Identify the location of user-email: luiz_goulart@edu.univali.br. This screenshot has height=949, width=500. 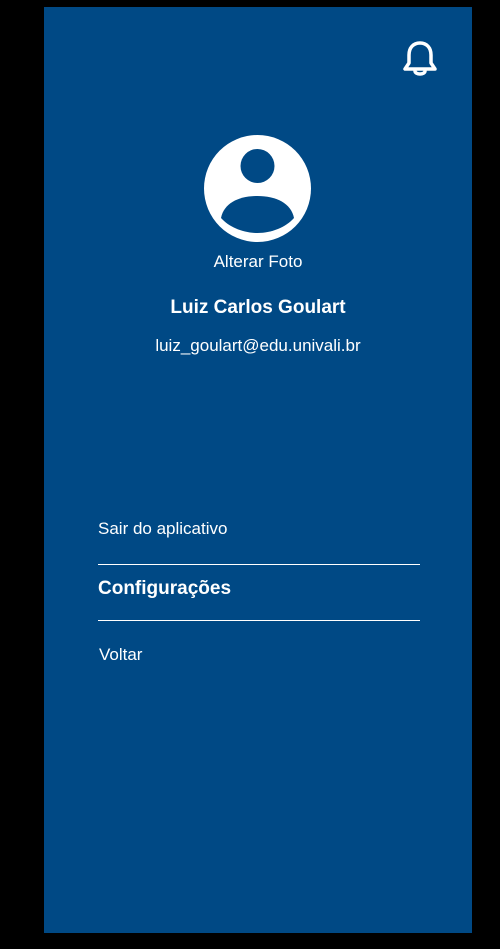
(258, 345).